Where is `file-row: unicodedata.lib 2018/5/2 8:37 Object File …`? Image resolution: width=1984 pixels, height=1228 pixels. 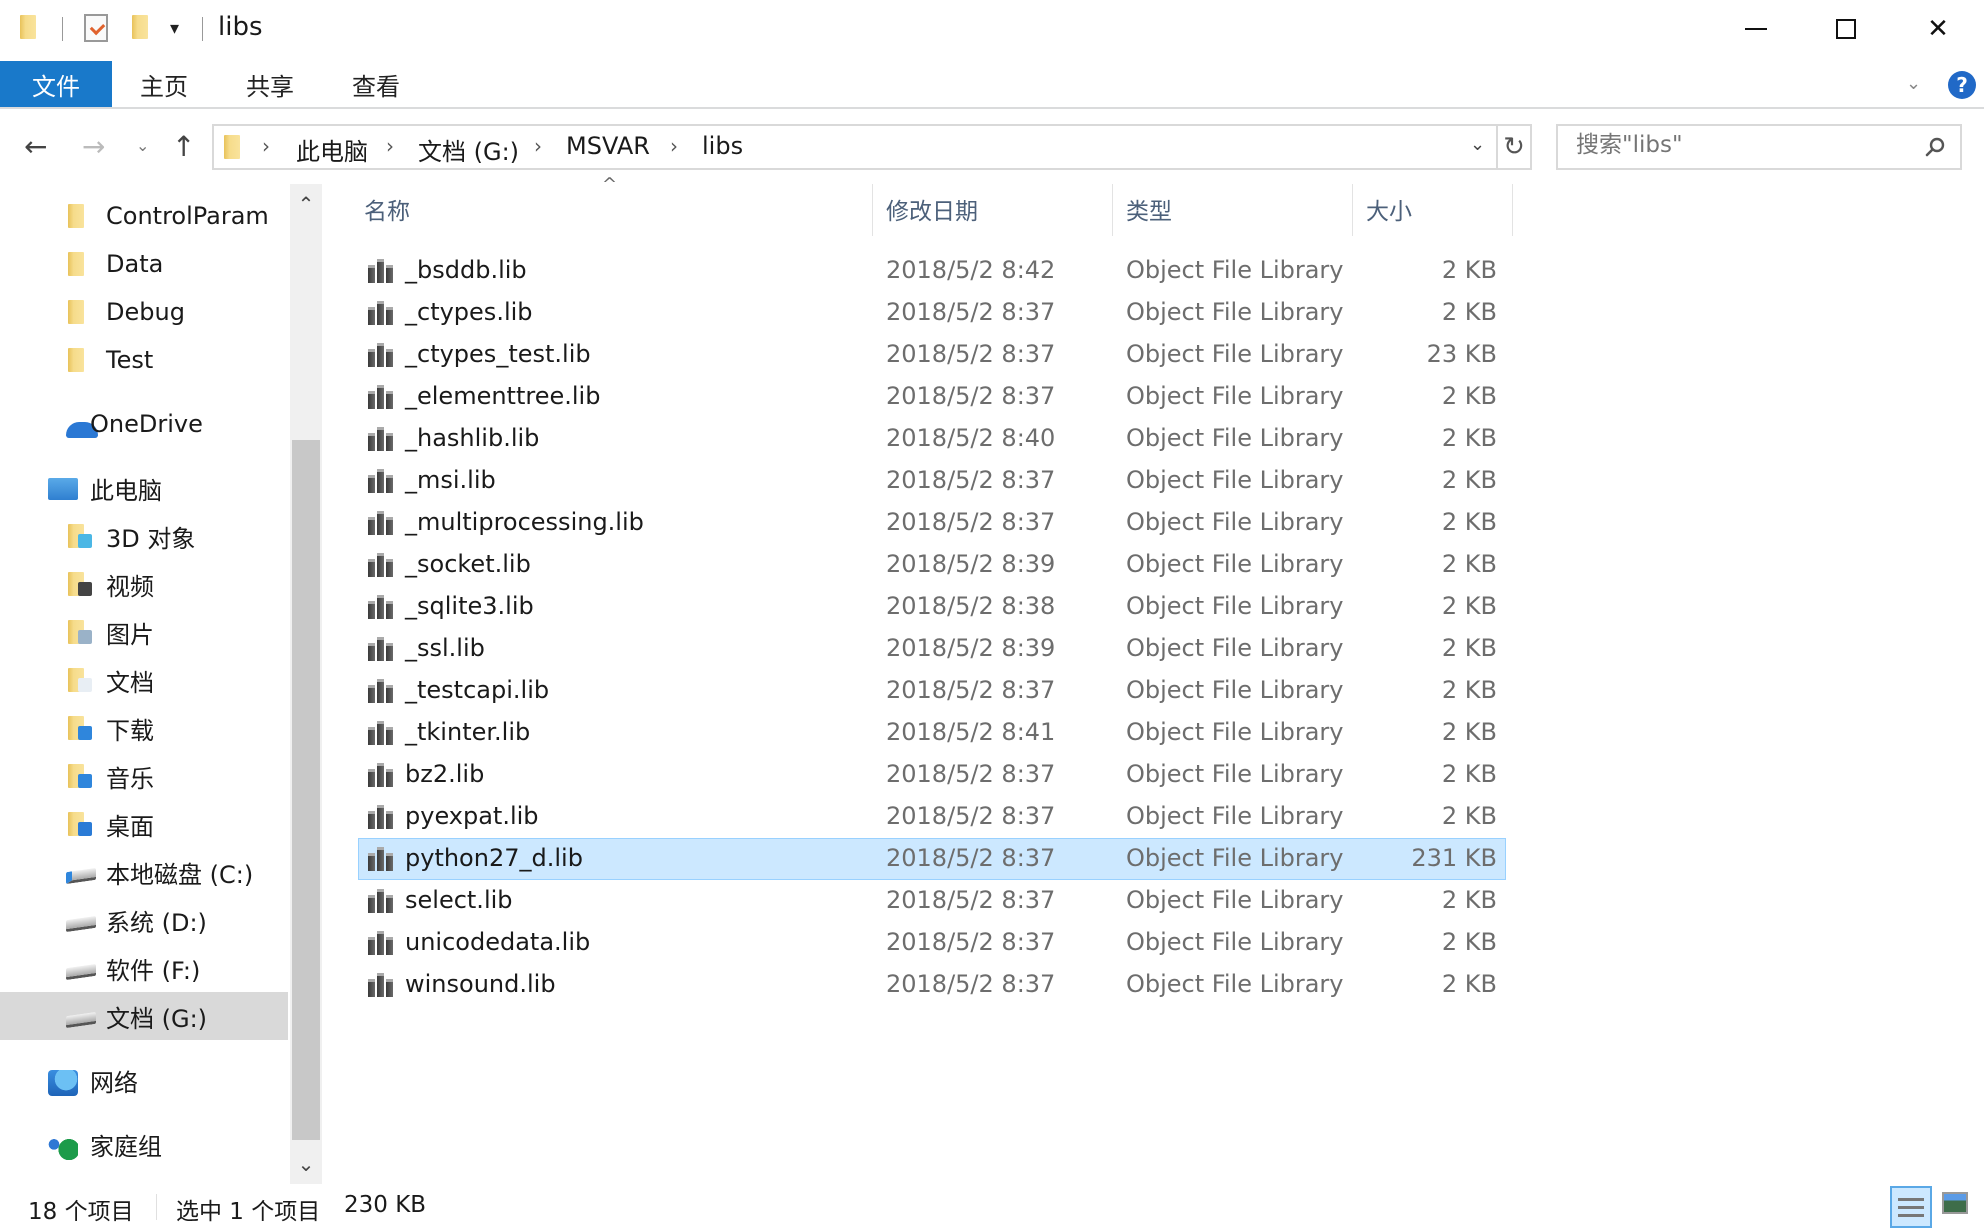 file-row: unicodedata.lib 2018/5/2 8:37 Object File … is located at coordinates (932, 943).